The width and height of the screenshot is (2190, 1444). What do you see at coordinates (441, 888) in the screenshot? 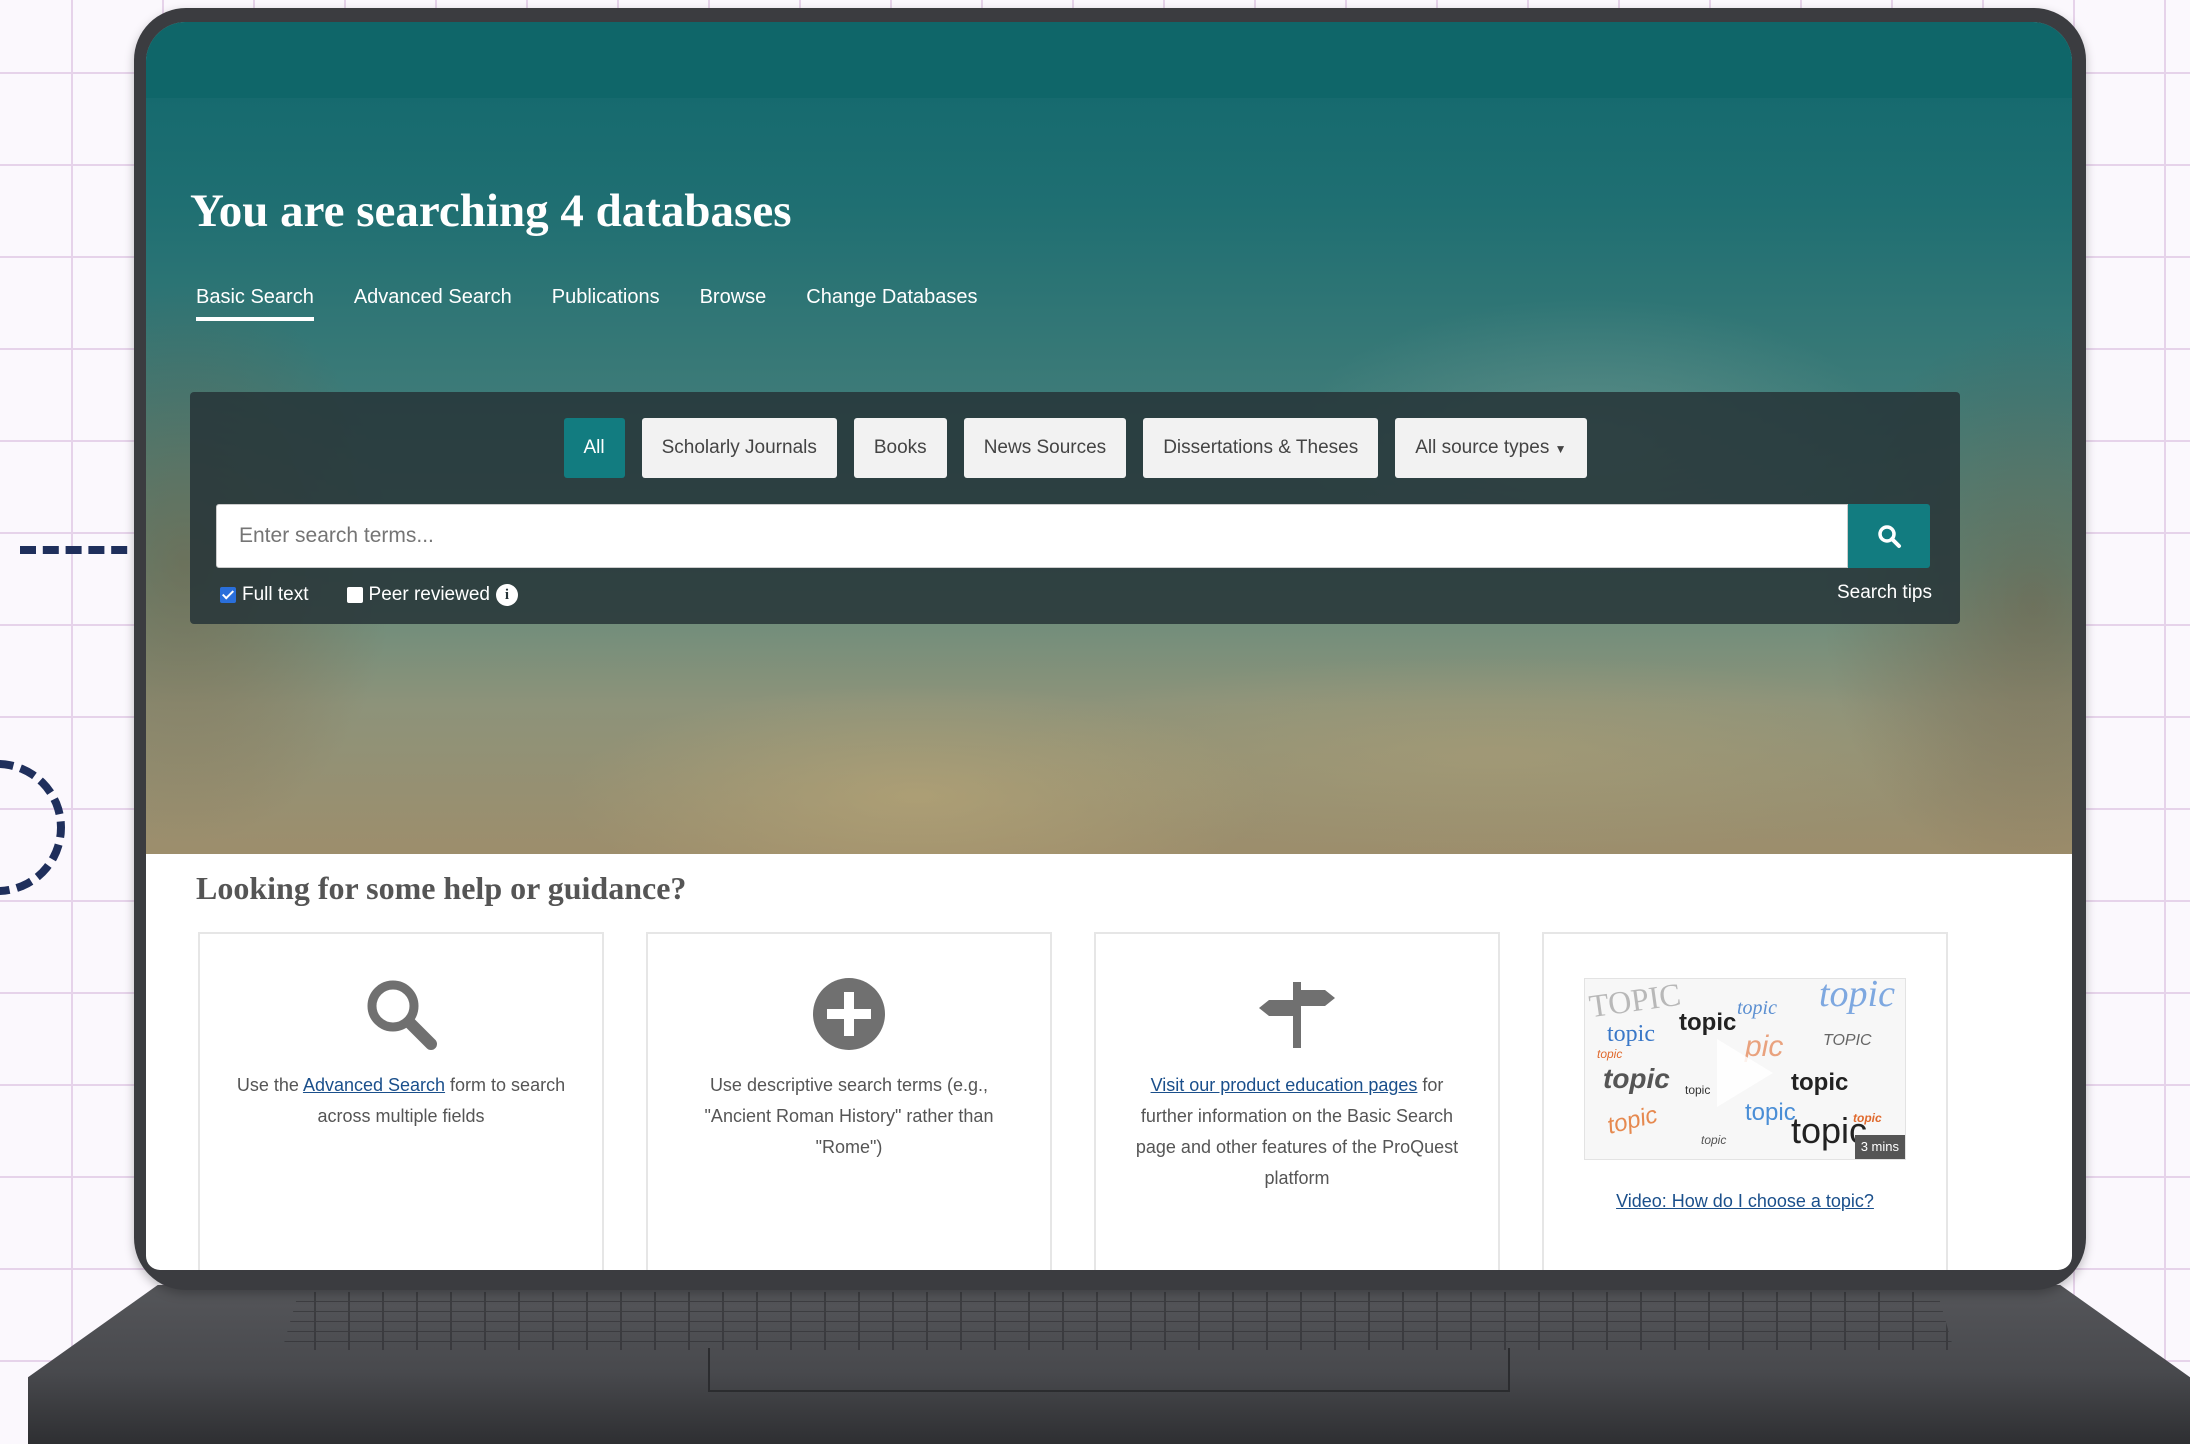
I see `help-section-title: Looking for some help or guidance?` at bounding box center [441, 888].